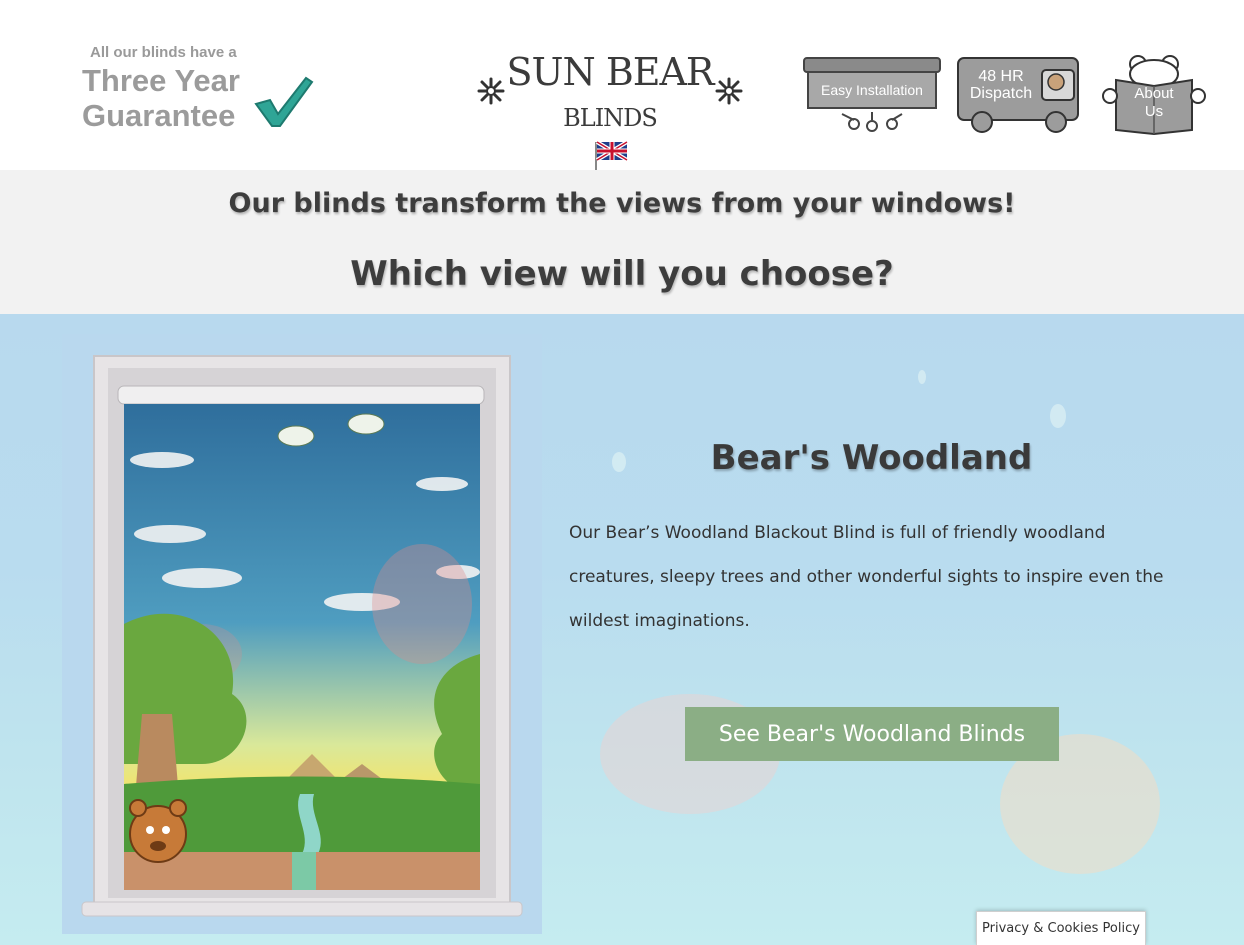  What do you see at coordinates (729, 91) in the screenshot?
I see `star-icon` at bounding box center [729, 91].